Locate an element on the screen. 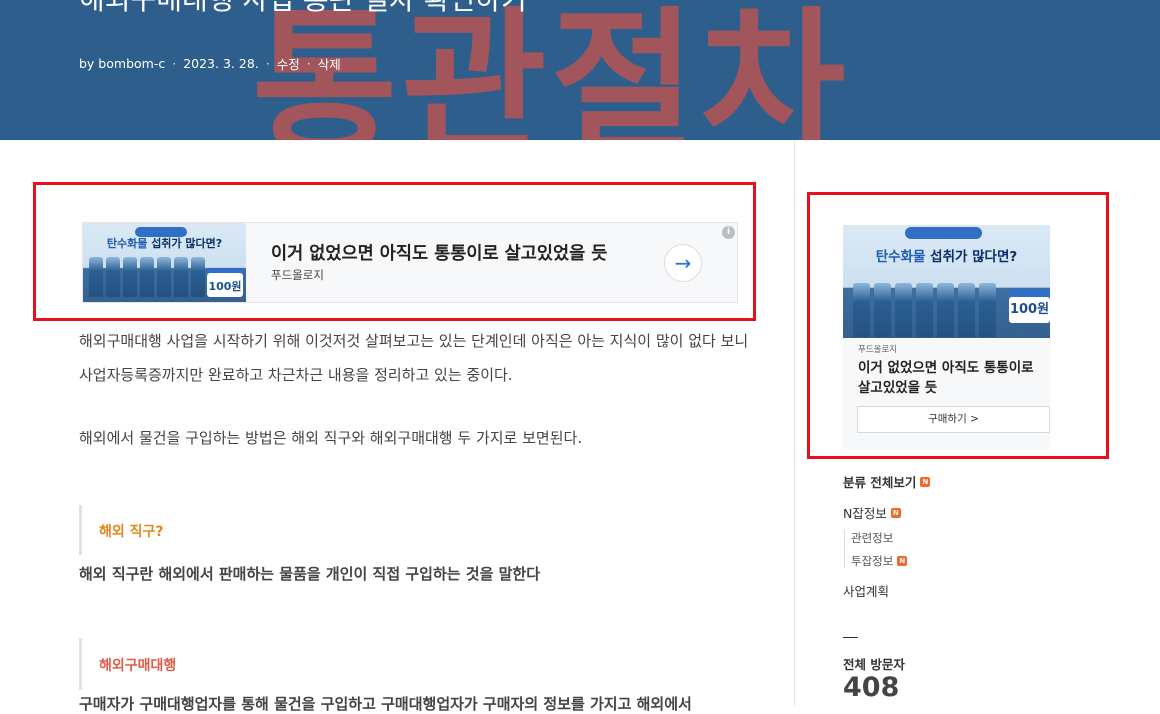 This screenshot has width=1160, height=714. post-date: 2023. 3. 28. is located at coordinates (221, 63).